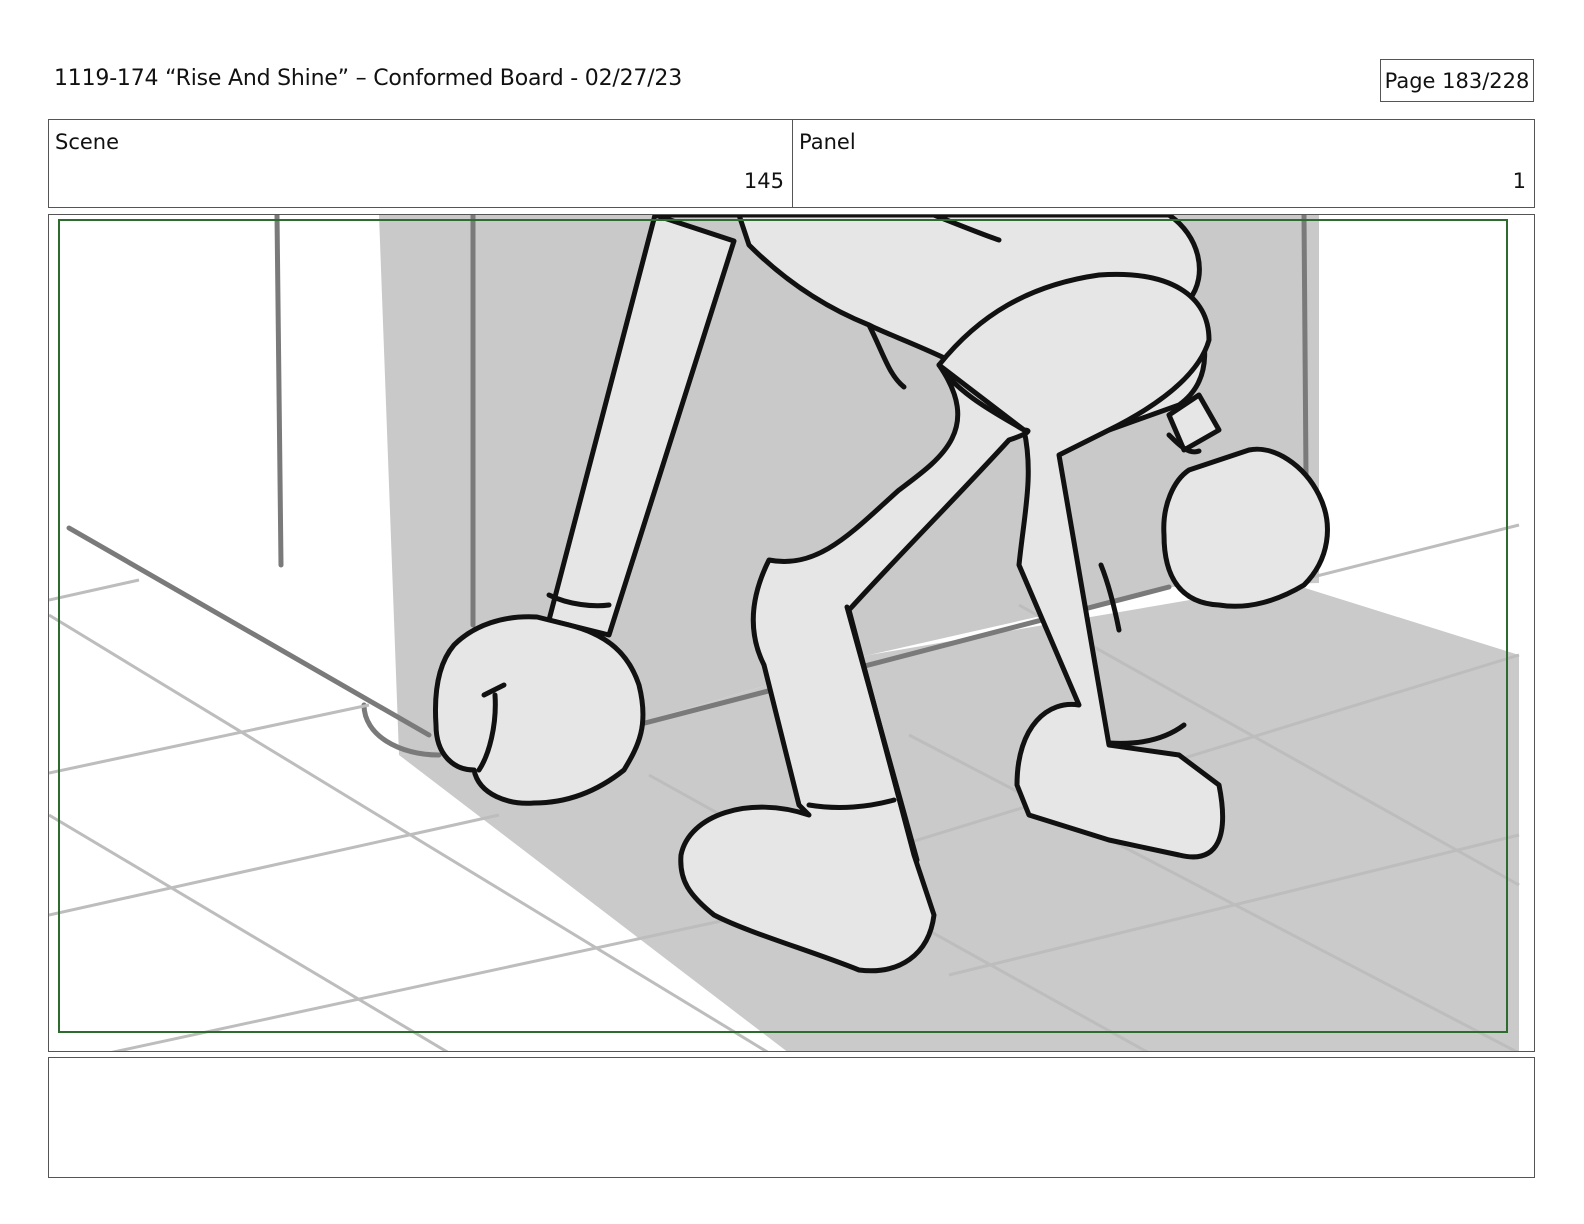 This screenshot has height=1224, width=1584. What do you see at coordinates (421, 163) in the screenshot?
I see `scene-cell: Scene 145` at bounding box center [421, 163].